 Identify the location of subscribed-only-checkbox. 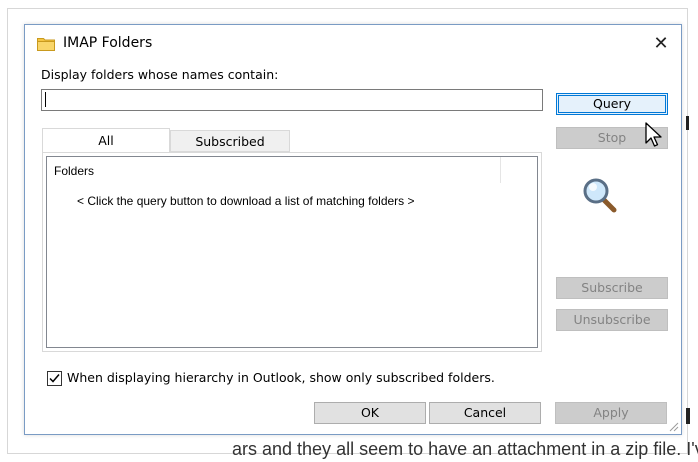
(54, 378).